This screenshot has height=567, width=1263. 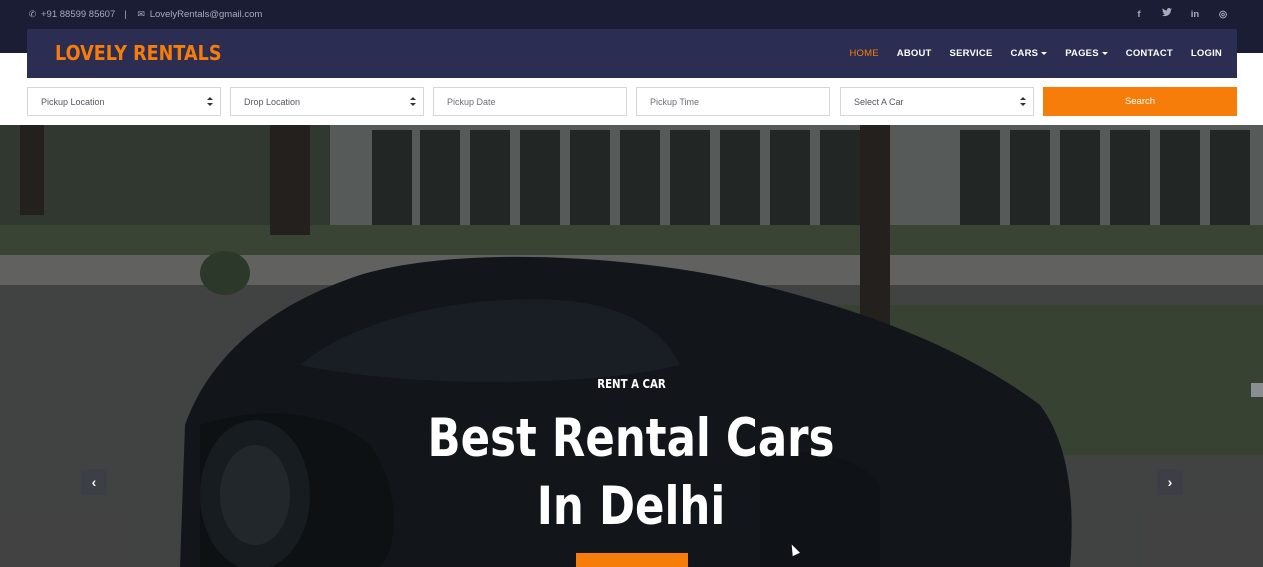 I want to click on phone-number: +91 88599 85607, so click(x=78, y=14).